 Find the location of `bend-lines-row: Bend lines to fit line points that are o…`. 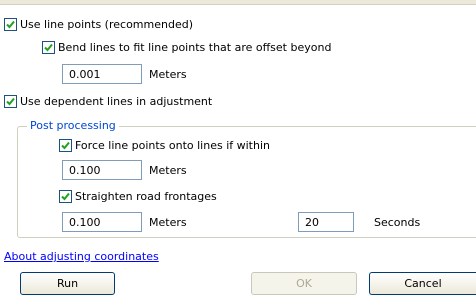

bend-lines-row: Bend lines to fit line points that are o… is located at coordinates (186, 47).